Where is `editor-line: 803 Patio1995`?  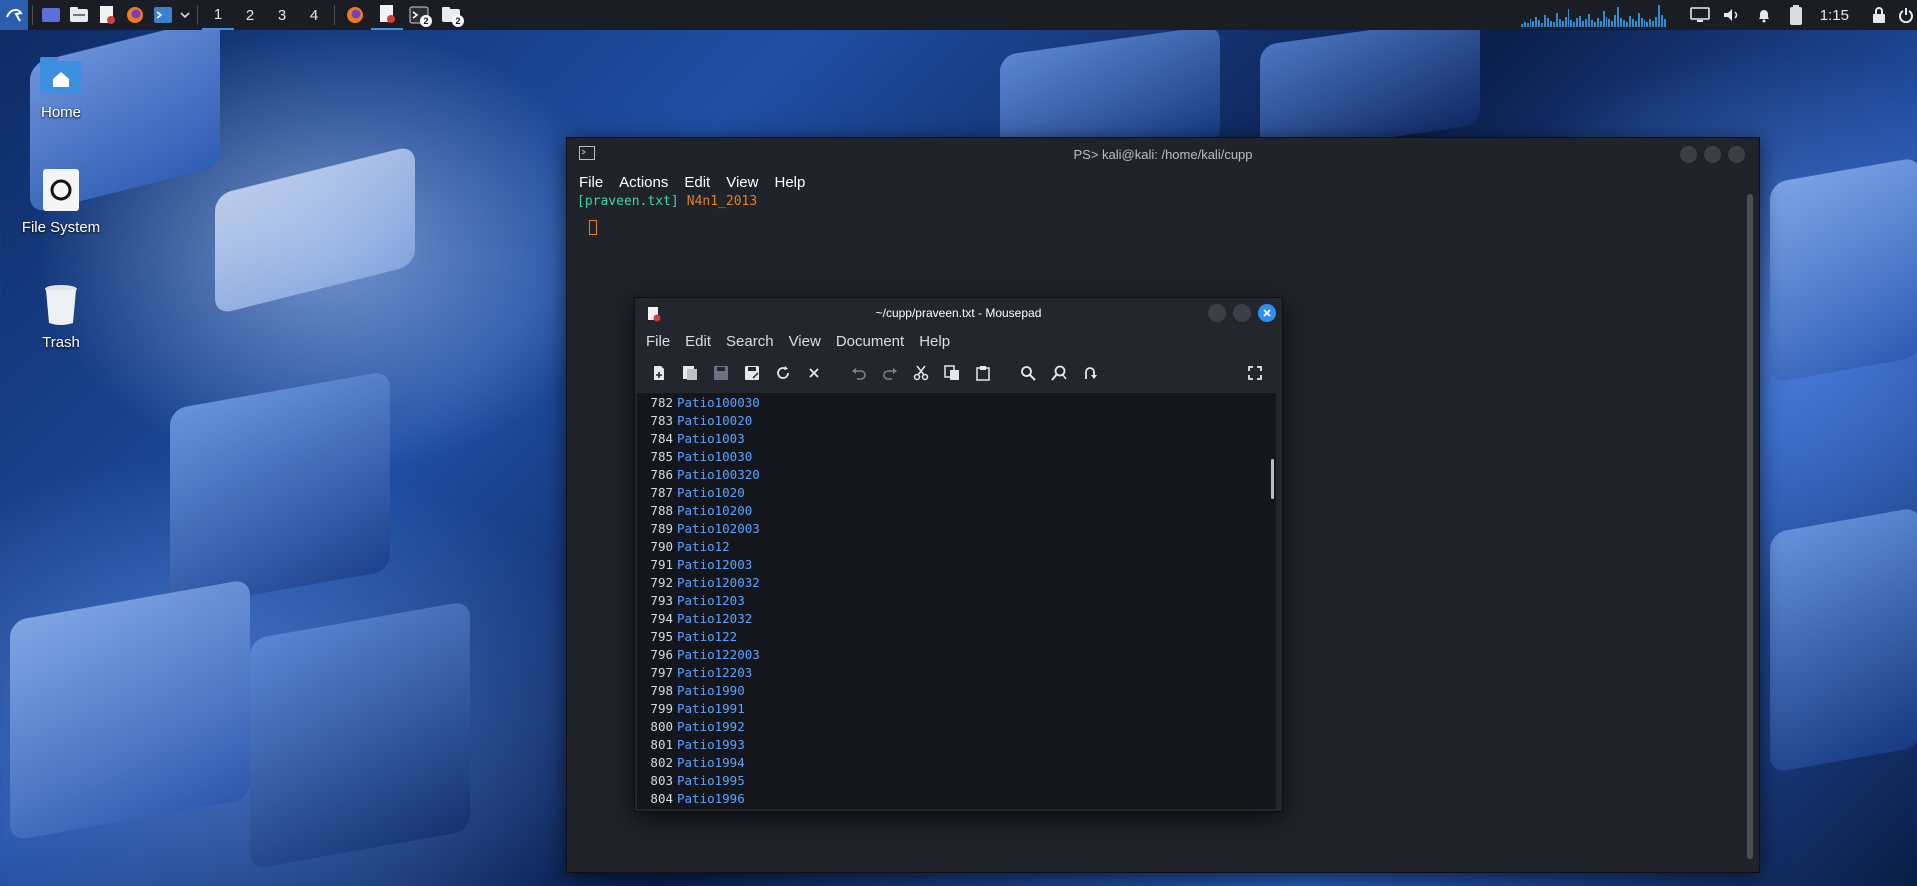 editor-line: 803 Patio1995 is located at coordinates (956, 780).